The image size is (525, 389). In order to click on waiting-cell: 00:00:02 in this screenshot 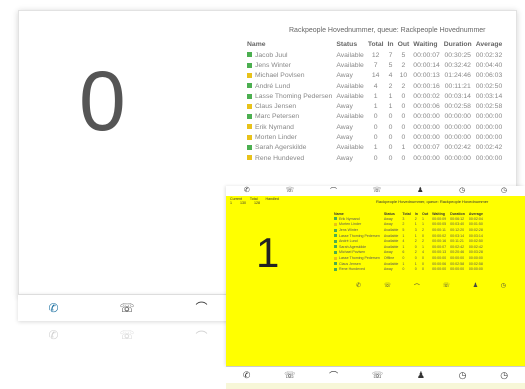, I will do `click(439, 235)`.